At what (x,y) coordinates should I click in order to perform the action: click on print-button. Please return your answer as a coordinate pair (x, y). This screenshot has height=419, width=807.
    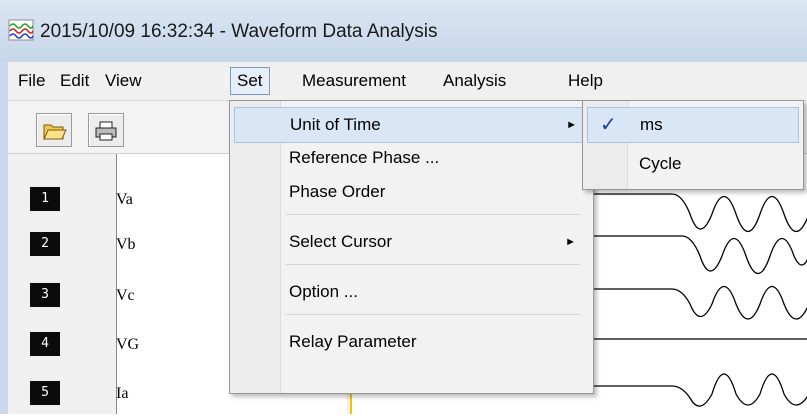
    Looking at the image, I should click on (106, 130).